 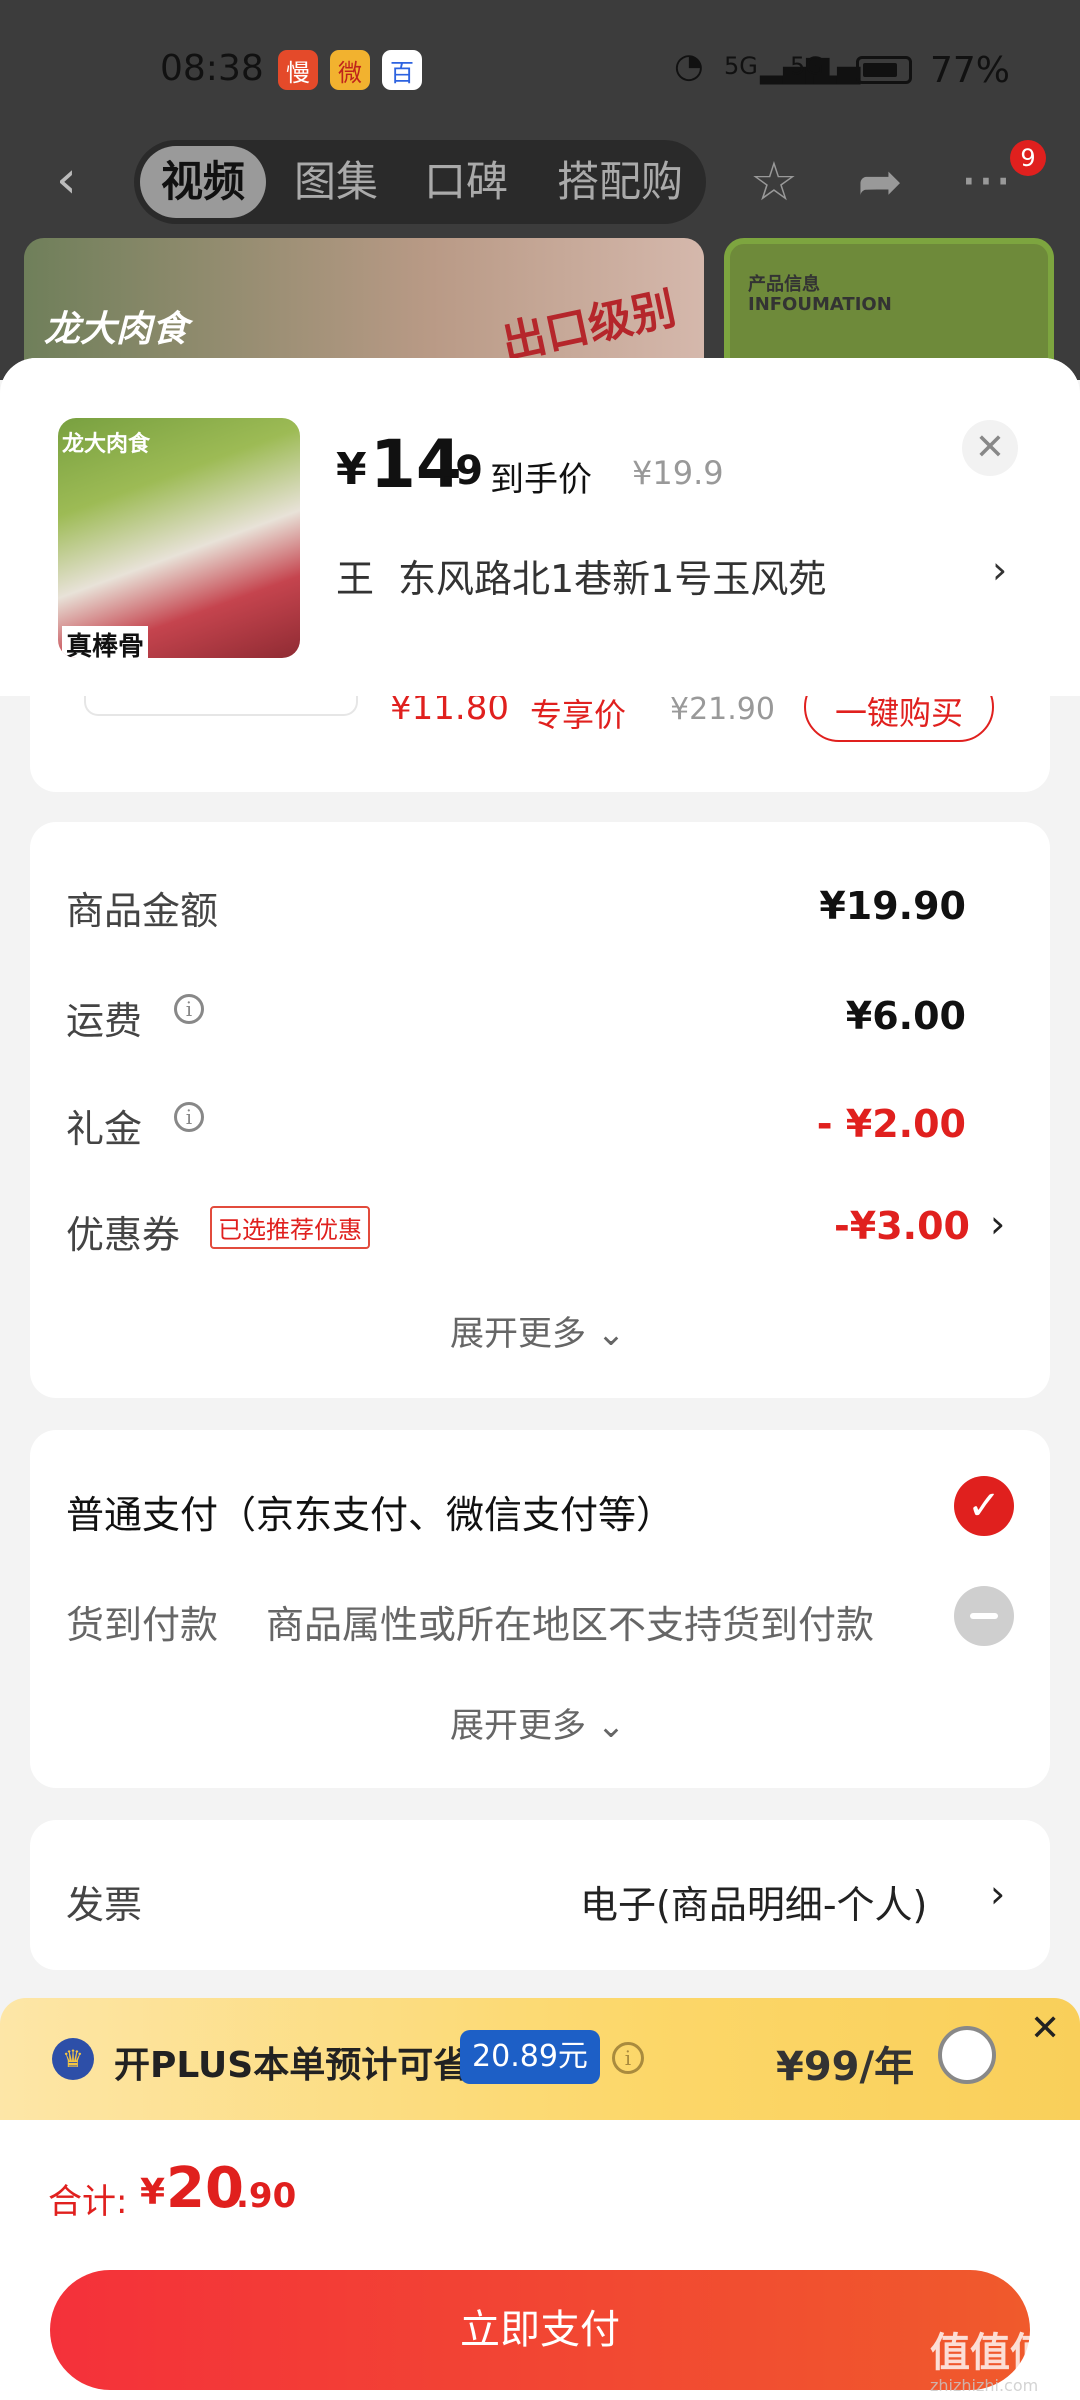 I want to click on coupon-recommended-tag: 已选推荐优惠, so click(x=290, y=1227).